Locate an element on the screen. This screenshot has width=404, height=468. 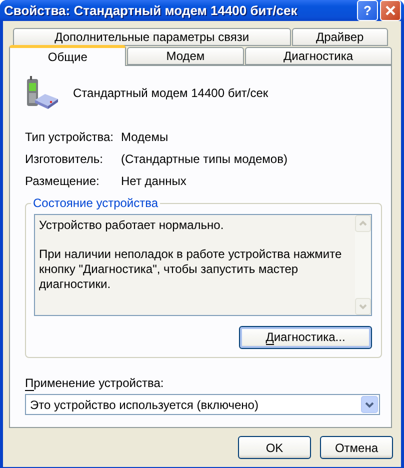
close-button is located at coordinates (390, 10).